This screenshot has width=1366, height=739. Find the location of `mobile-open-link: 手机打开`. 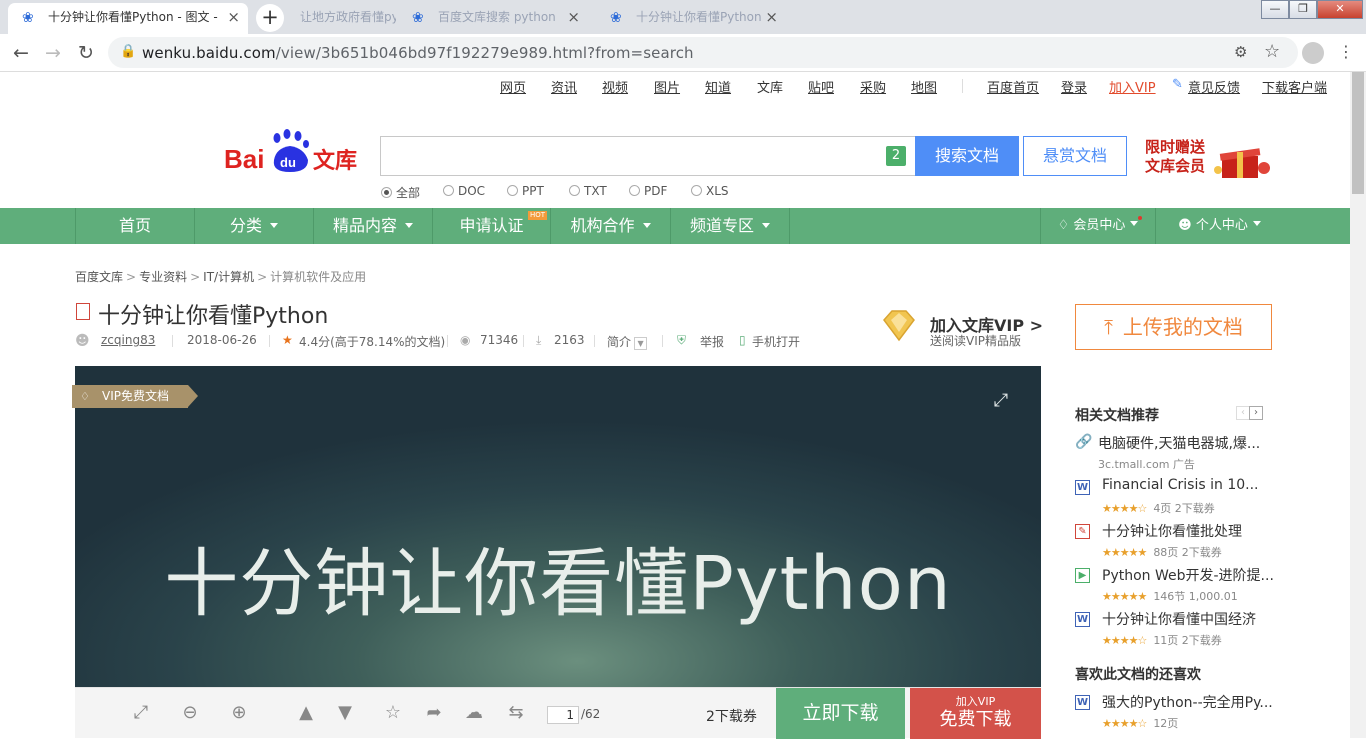

mobile-open-link: 手机打开 is located at coordinates (776, 341).